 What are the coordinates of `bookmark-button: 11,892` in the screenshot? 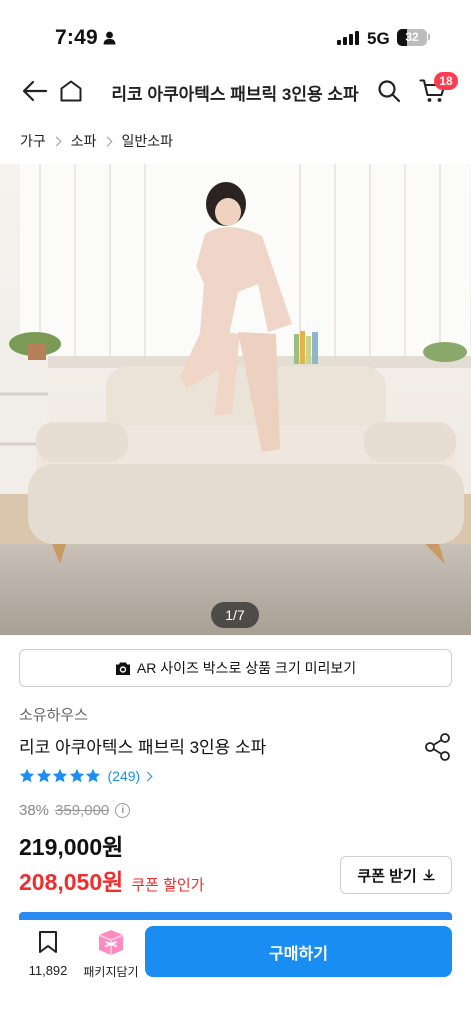 It's located at (48, 954).